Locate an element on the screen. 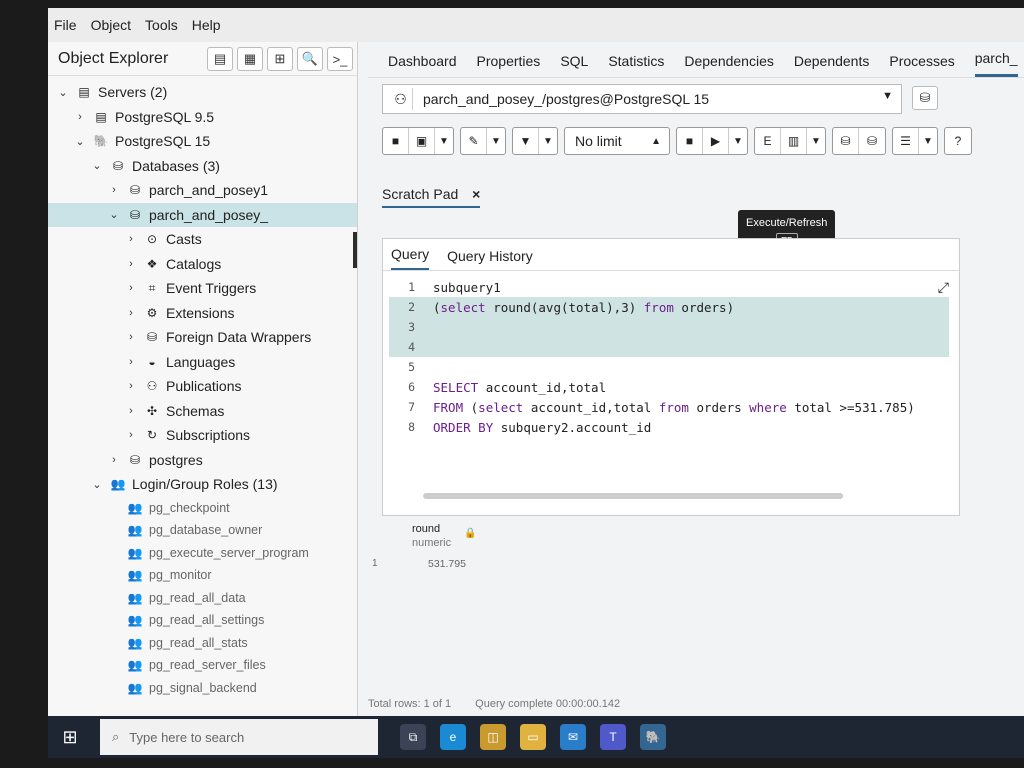  tree-scrollbar is located at coordinates (355, 250).